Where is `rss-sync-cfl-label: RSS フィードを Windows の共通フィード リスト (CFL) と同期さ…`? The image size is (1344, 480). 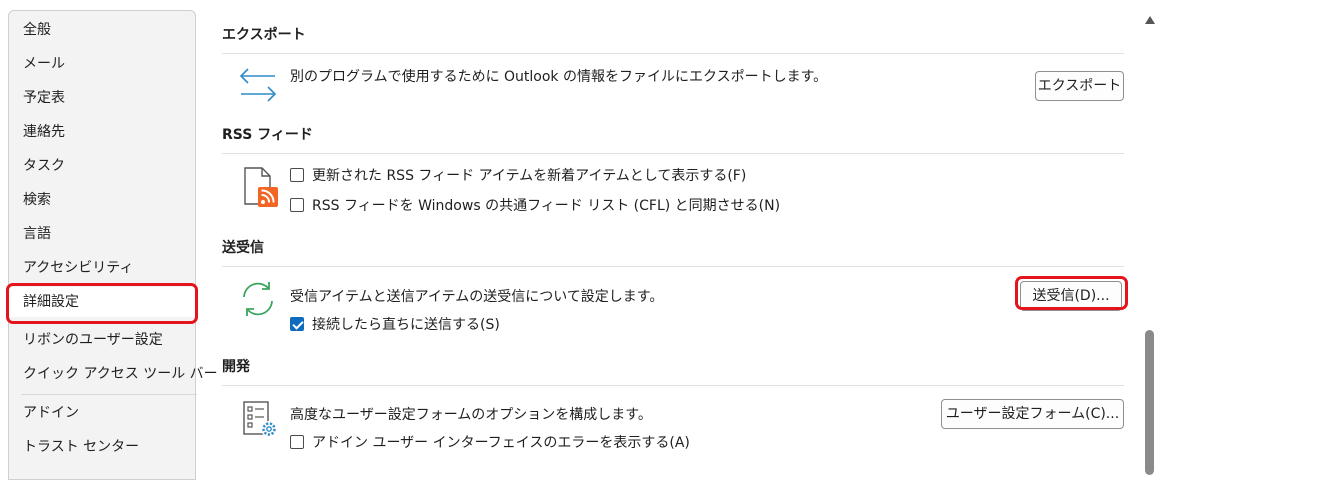 rss-sync-cfl-label: RSS フィードを Windows の共通フィード リスト (CFL) と同期さ… is located at coordinates (546, 206).